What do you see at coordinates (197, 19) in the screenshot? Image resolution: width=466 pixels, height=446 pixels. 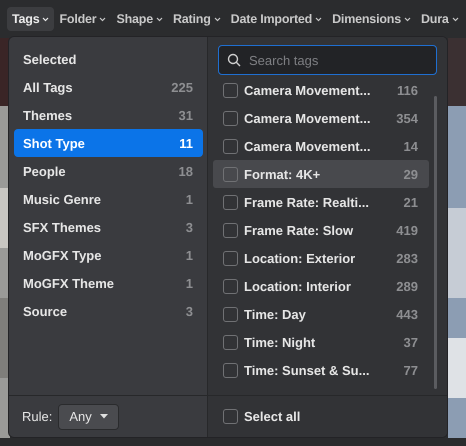 I see `filter-menu-button: Rating` at bounding box center [197, 19].